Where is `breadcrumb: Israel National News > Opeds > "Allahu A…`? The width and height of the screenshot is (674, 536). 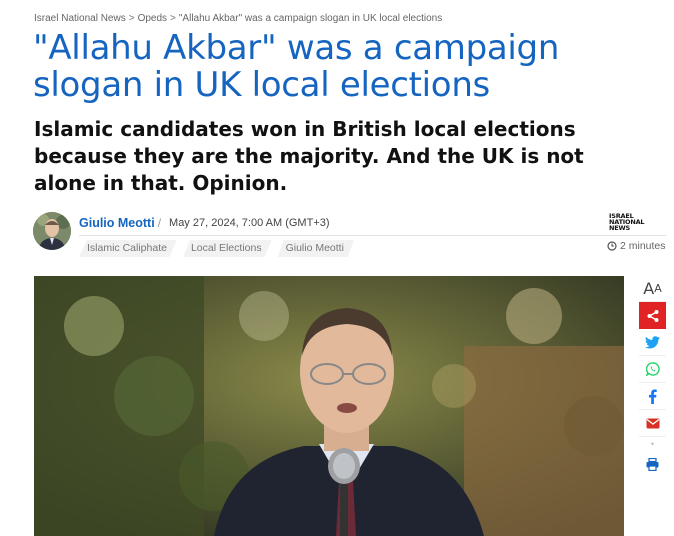 breadcrumb: Israel National News > Opeds > "Allahu A… is located at coordinates (238, 18).